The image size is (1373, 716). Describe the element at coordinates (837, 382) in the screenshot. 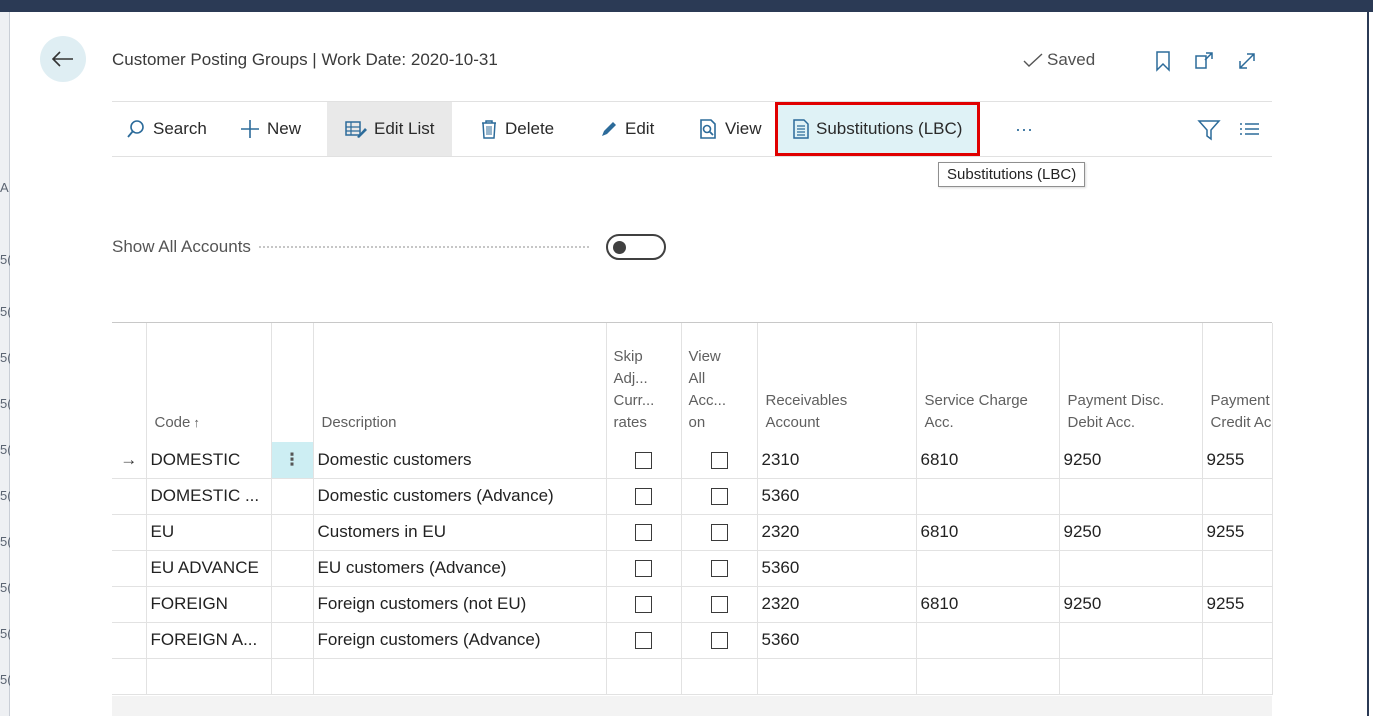

I see `header-receivables-account: Receivables Account` at that location.